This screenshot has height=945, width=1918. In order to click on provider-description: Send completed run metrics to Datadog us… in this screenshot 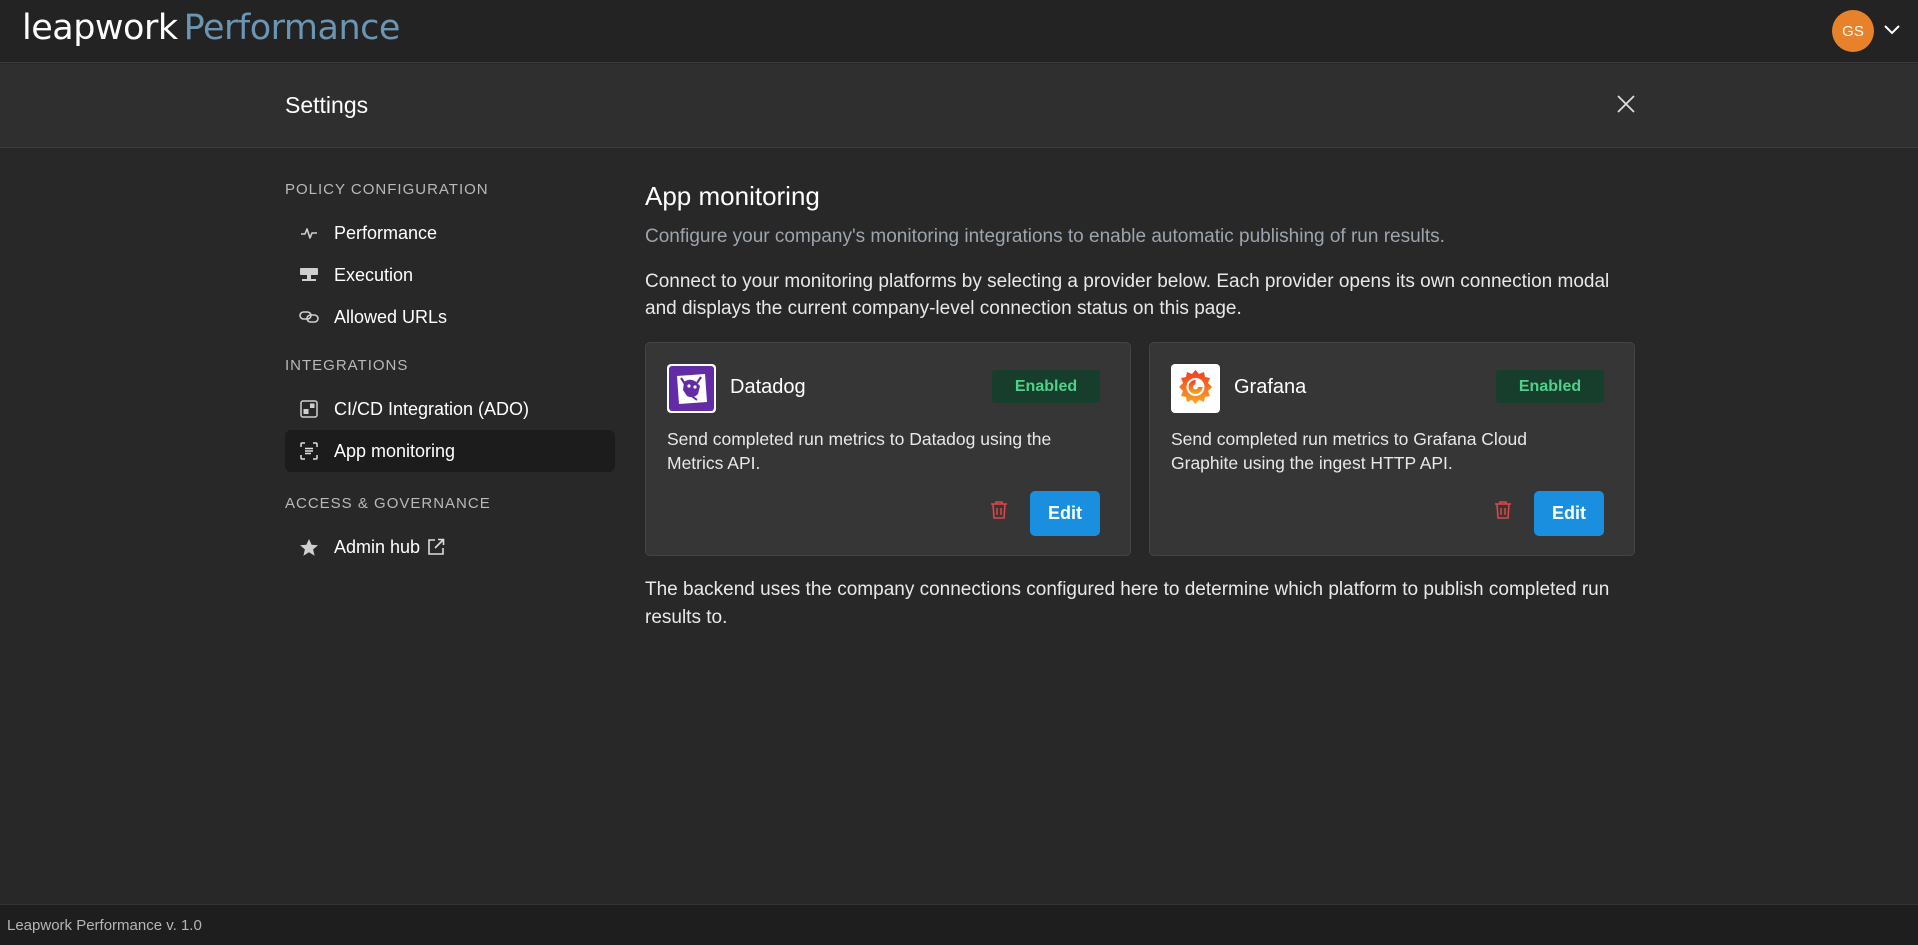, I will do `click(859, 451)`.